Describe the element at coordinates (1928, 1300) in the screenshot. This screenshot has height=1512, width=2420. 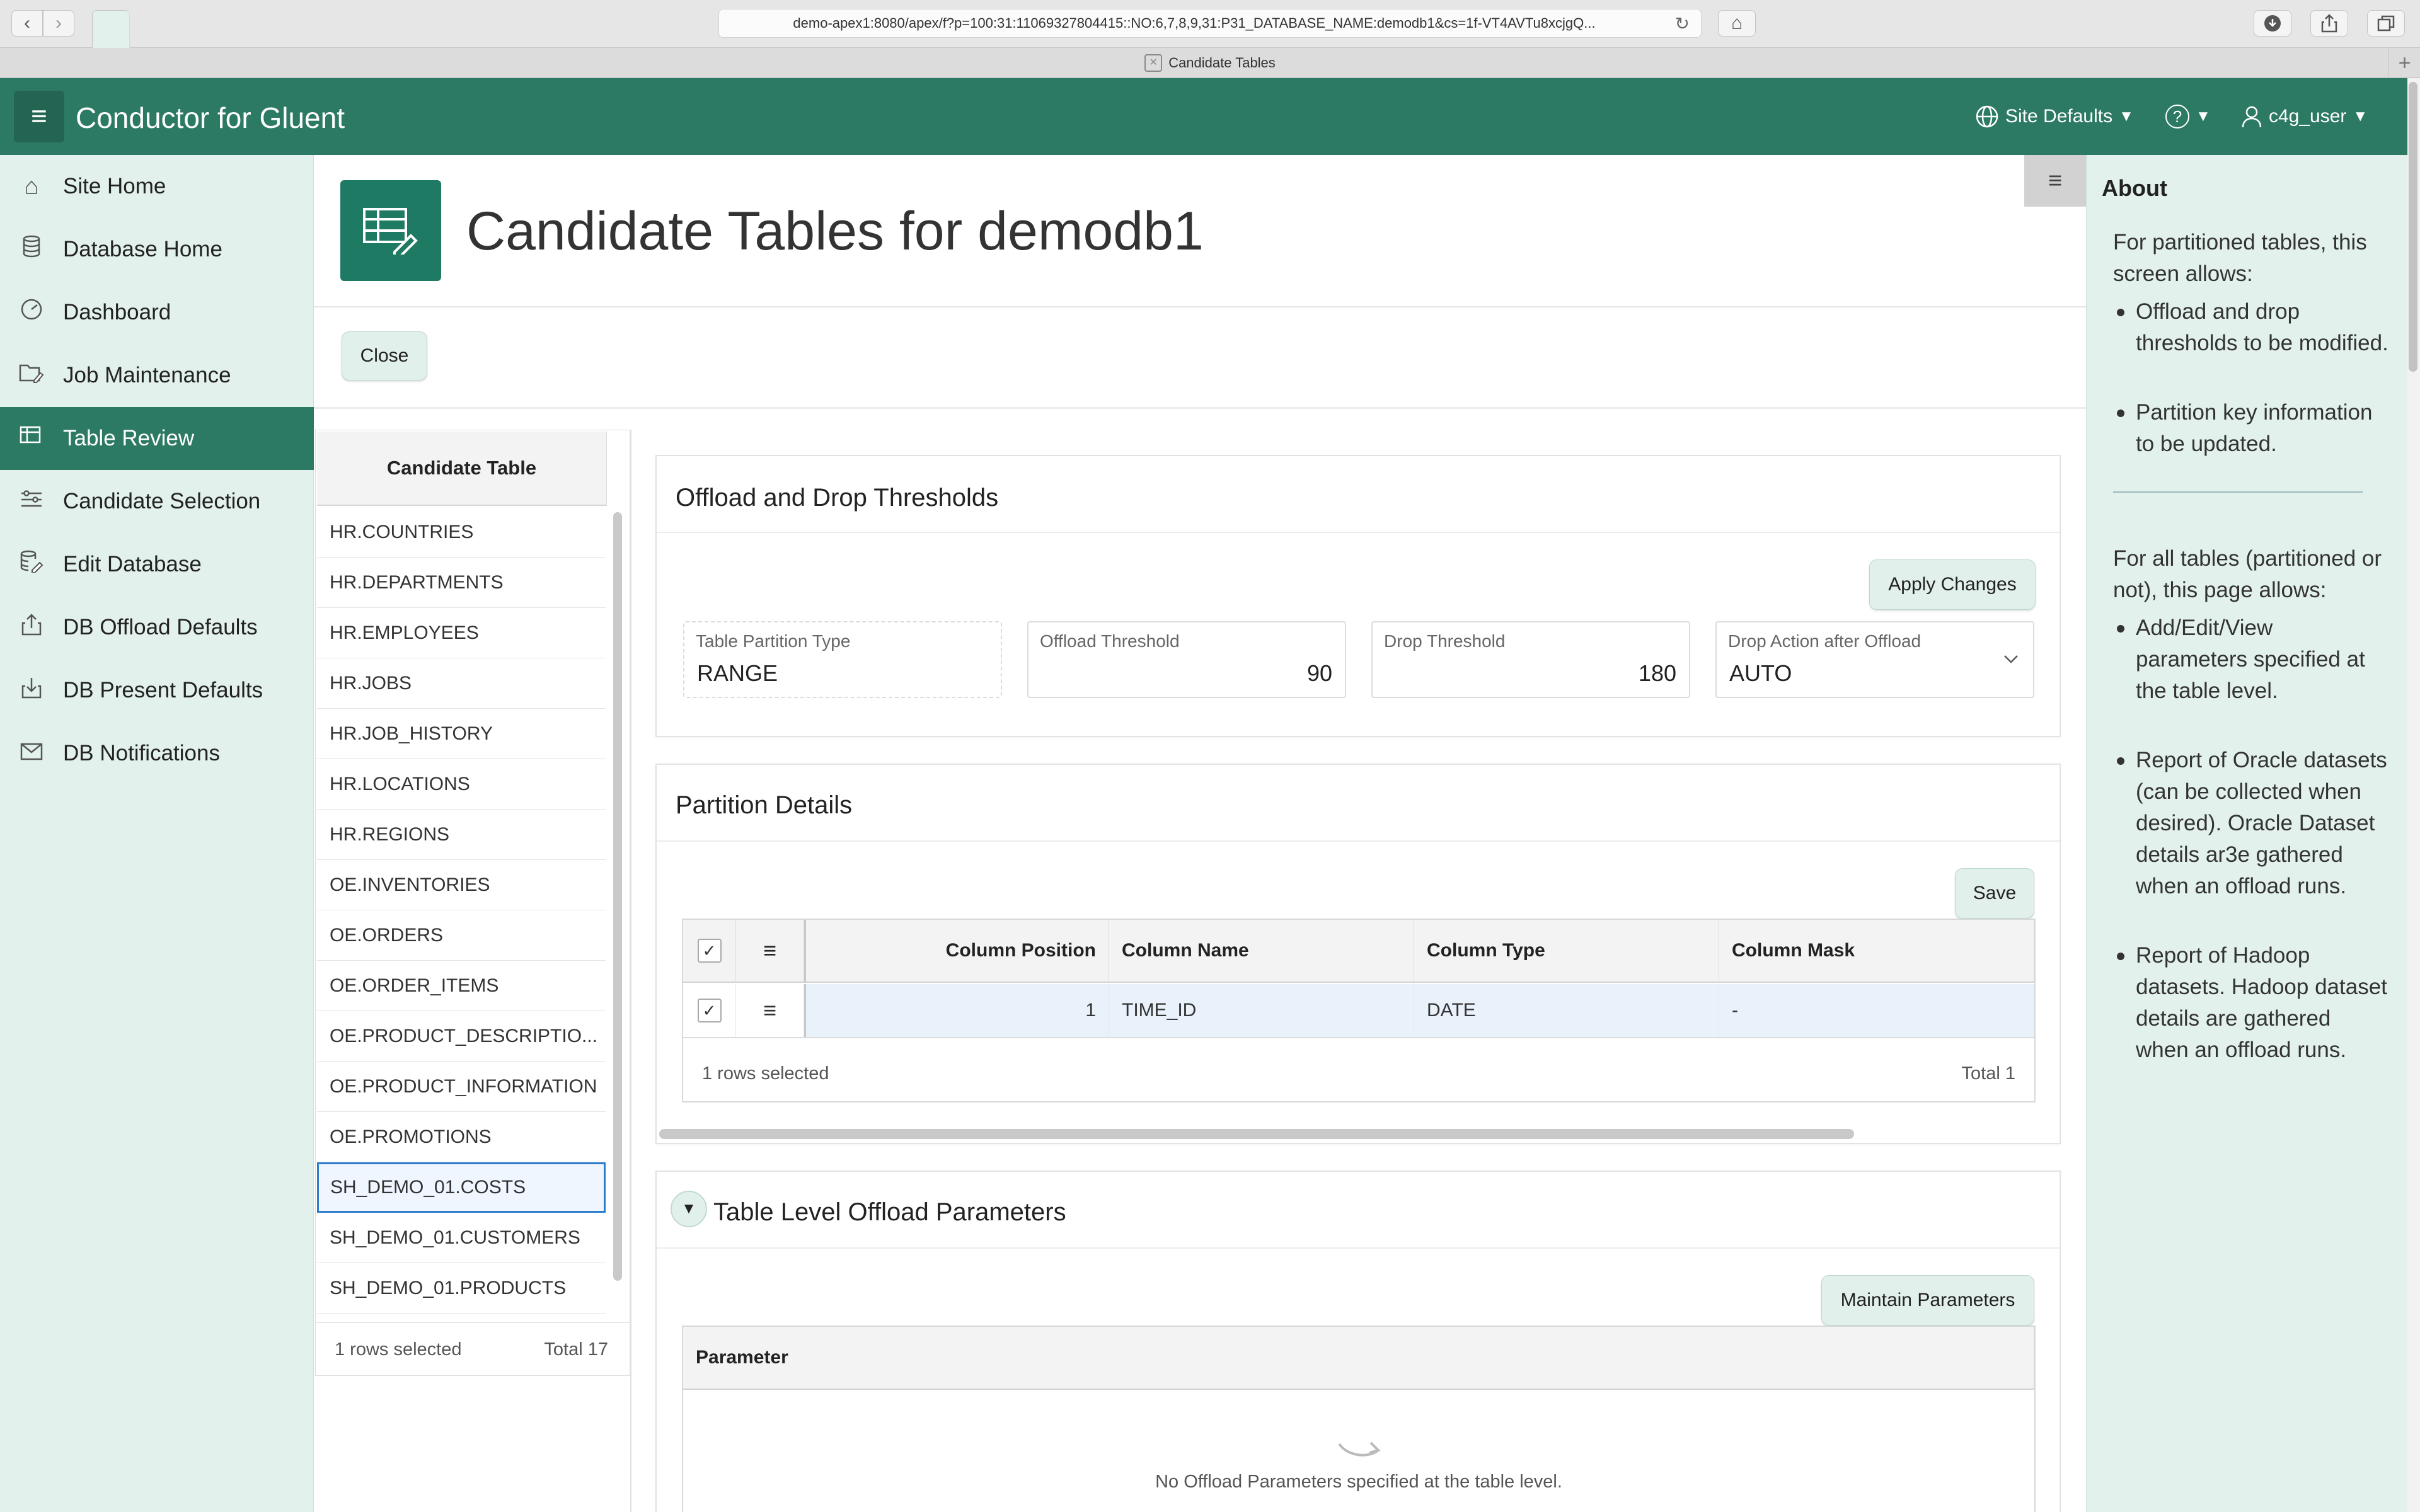
I see `maintain-parameters-button: Maintain Parameters` at that location.